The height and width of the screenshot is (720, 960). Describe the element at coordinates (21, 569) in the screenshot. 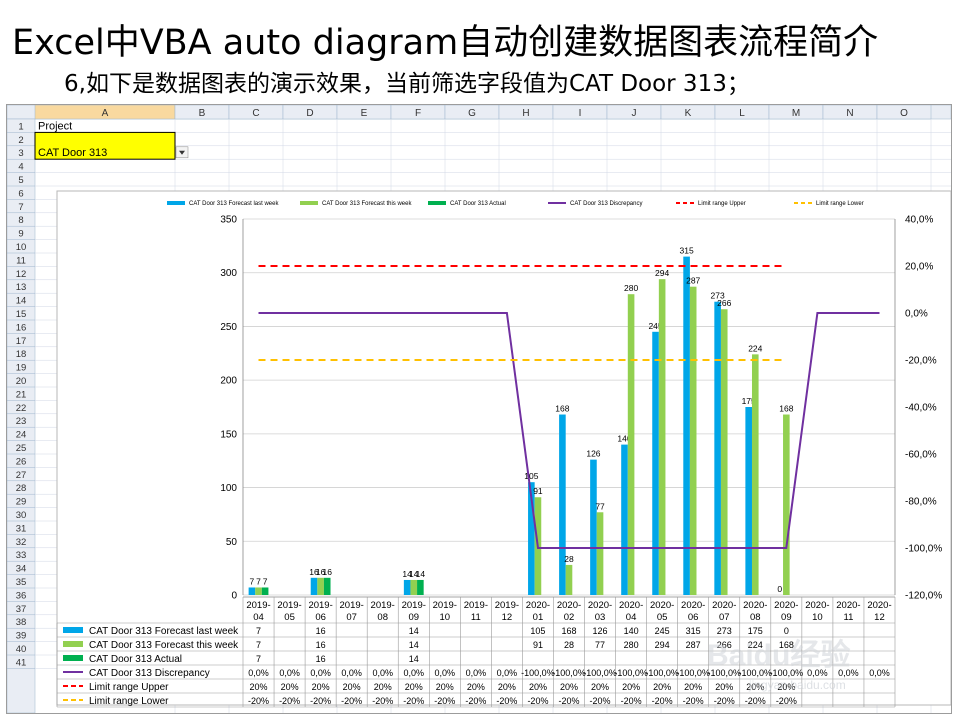

I see `row-header-34: 34` at that location.